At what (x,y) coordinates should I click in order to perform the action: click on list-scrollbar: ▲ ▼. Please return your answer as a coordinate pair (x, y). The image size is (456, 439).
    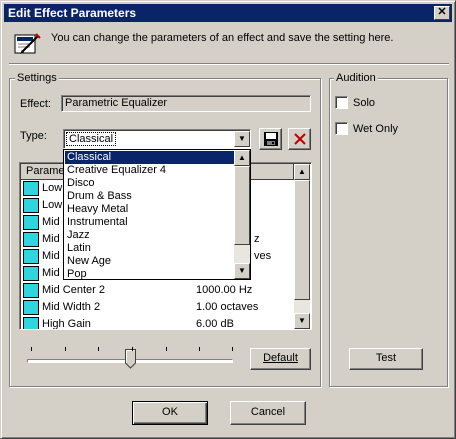
    Looking at the image, I should click on (302, 246).